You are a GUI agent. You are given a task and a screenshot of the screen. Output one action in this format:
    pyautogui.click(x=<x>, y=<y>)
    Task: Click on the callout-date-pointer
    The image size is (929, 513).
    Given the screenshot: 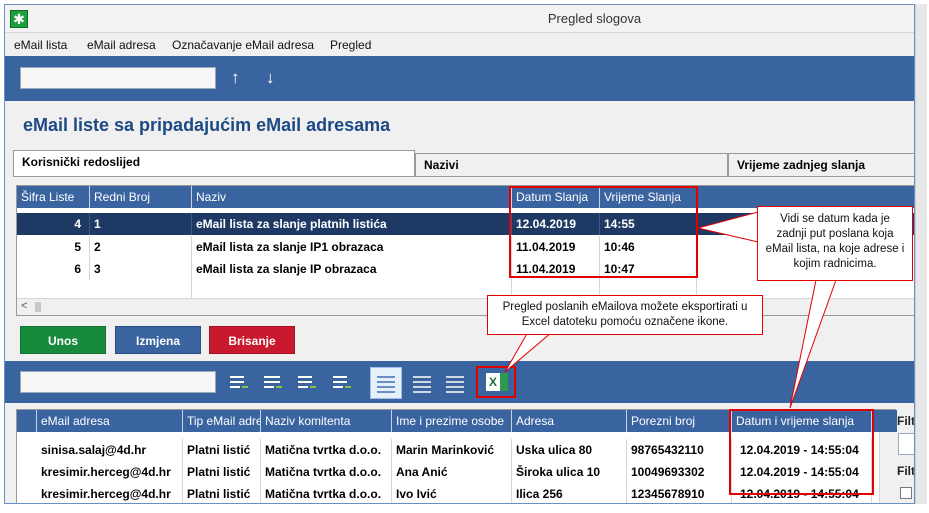 What is the action you would take?
    pyautogui.click(x=728, y=227)
    